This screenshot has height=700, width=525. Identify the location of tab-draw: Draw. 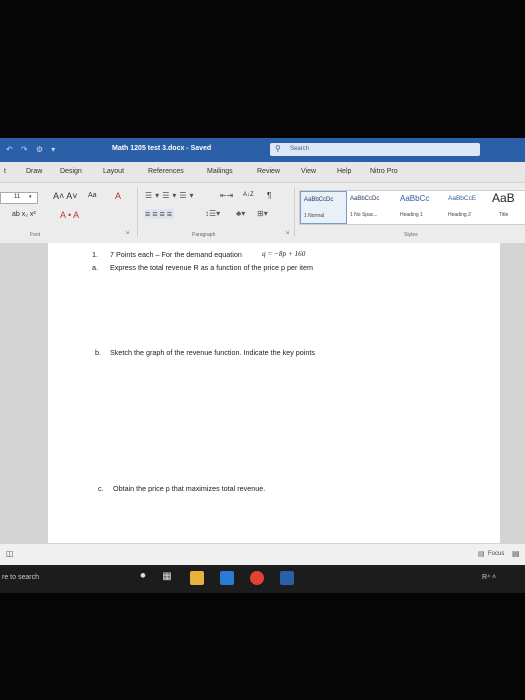
(34, 171).